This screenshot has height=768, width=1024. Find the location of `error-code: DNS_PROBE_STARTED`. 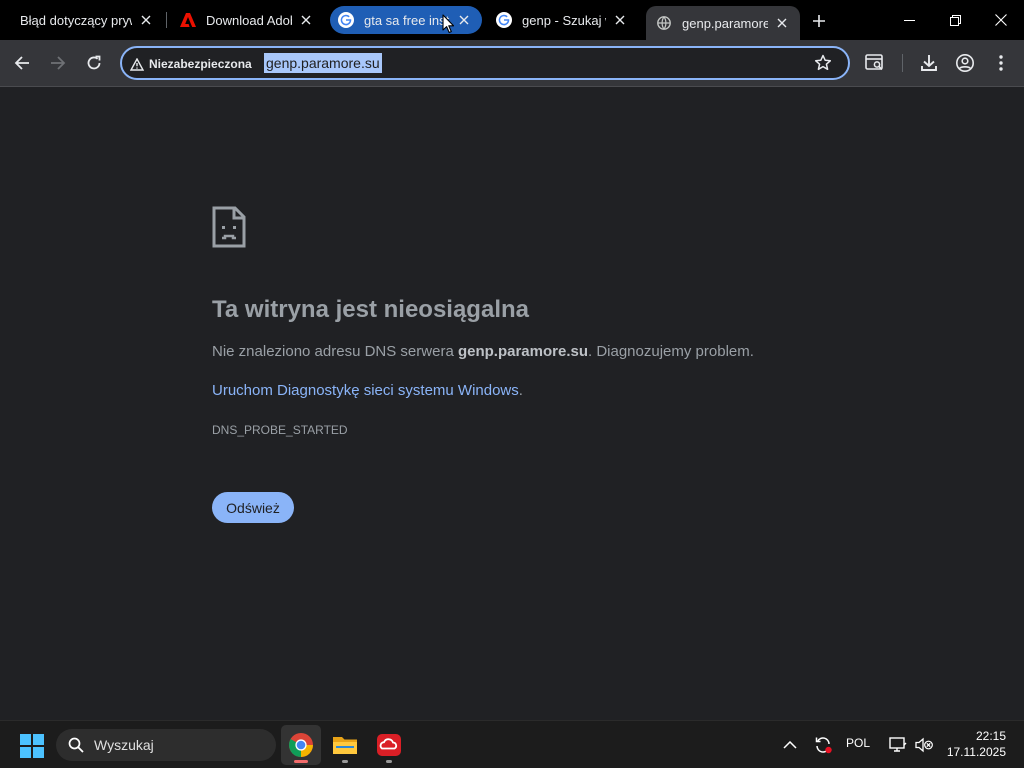

error-code: DNS_PROBE_STARTED is located at coordinates (280, 430).